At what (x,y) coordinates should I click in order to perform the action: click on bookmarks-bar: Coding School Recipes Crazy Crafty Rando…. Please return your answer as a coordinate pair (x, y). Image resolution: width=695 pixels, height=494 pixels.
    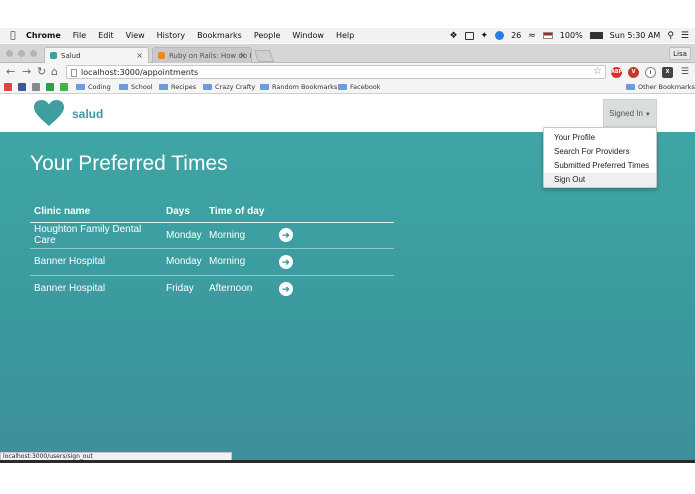
    Looking at the image, I should click on (347, 87).